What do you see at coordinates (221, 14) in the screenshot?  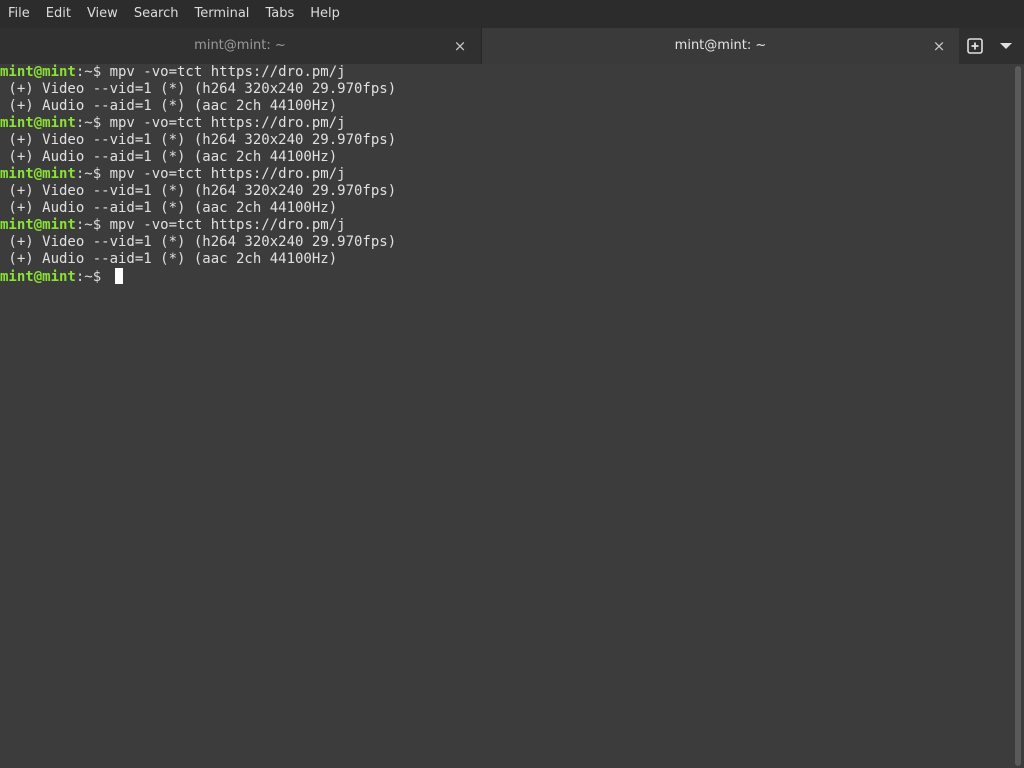 I see `menu-terminal: Terminal` at bounding box center [221, 14].